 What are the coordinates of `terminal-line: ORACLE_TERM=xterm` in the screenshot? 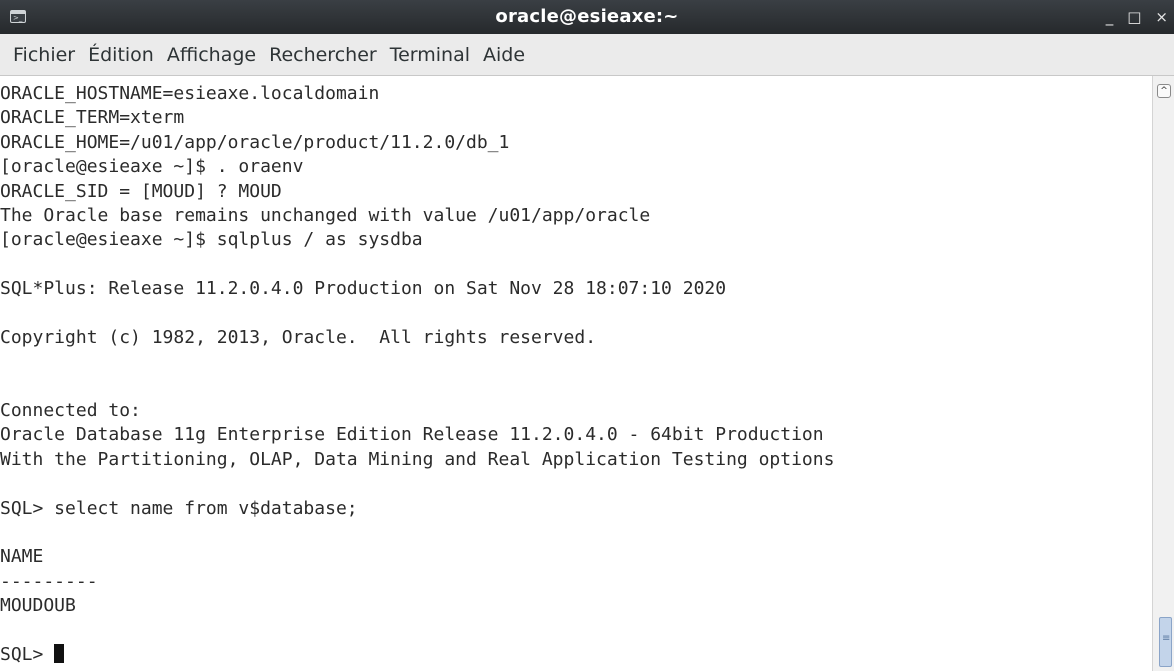 It's located at (92, 118).